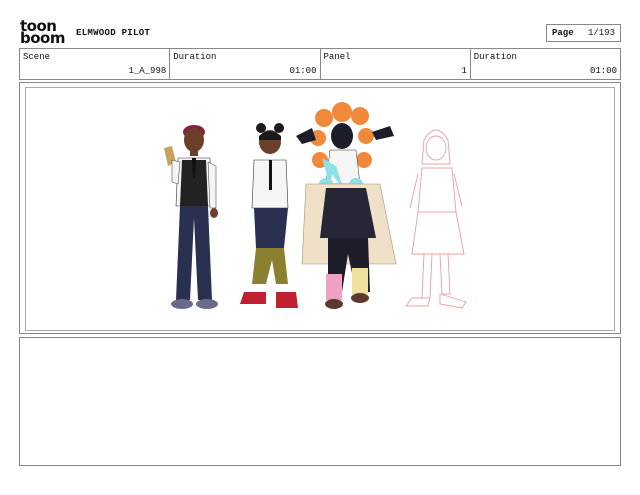 The width and height of the screenshot is (640, 495). Describe the element at coordinates (495, 57) in the screenshot. I see `panel-duration-label: Duration` at that location.